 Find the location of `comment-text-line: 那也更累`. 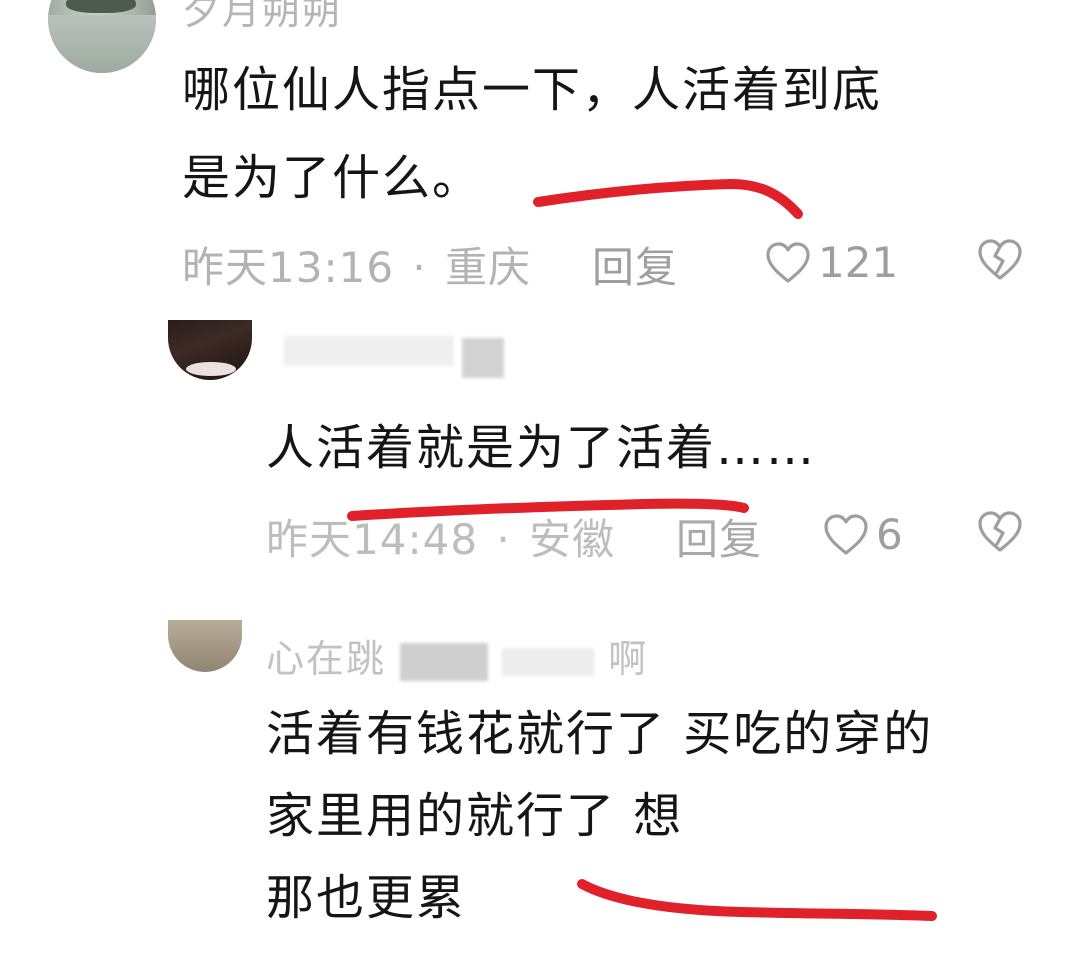

comment-text-line: 那也更累 is located at coordinates (366, 898).